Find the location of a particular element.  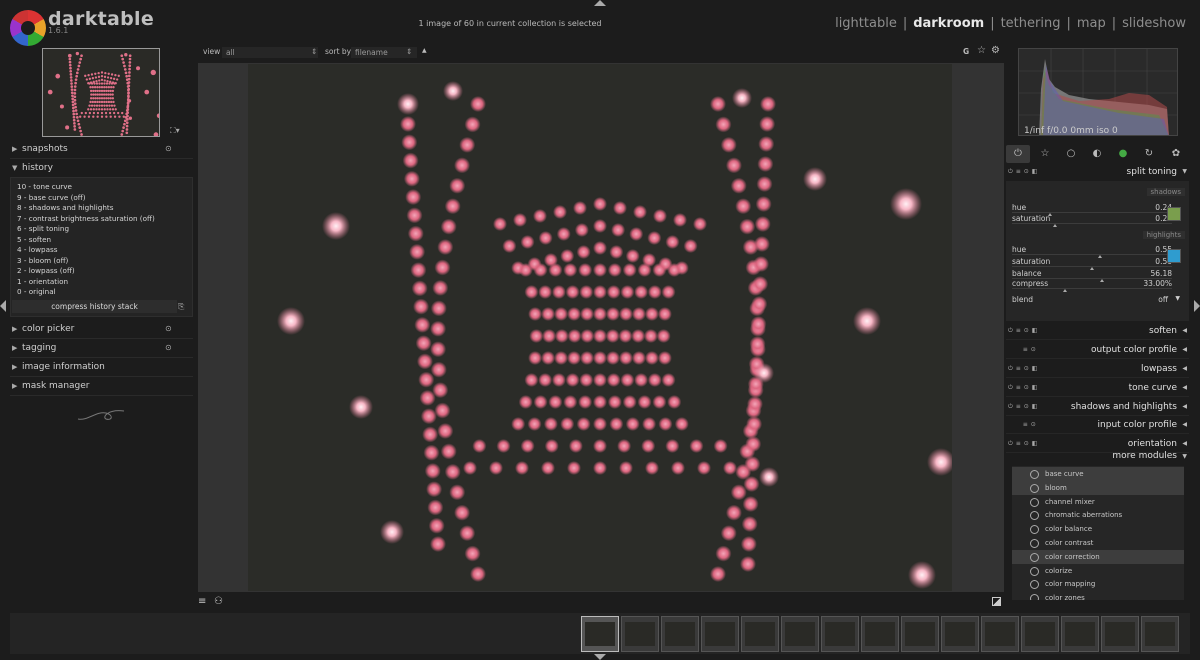

star-icon: ☆ is located at coordinates (981, 50).